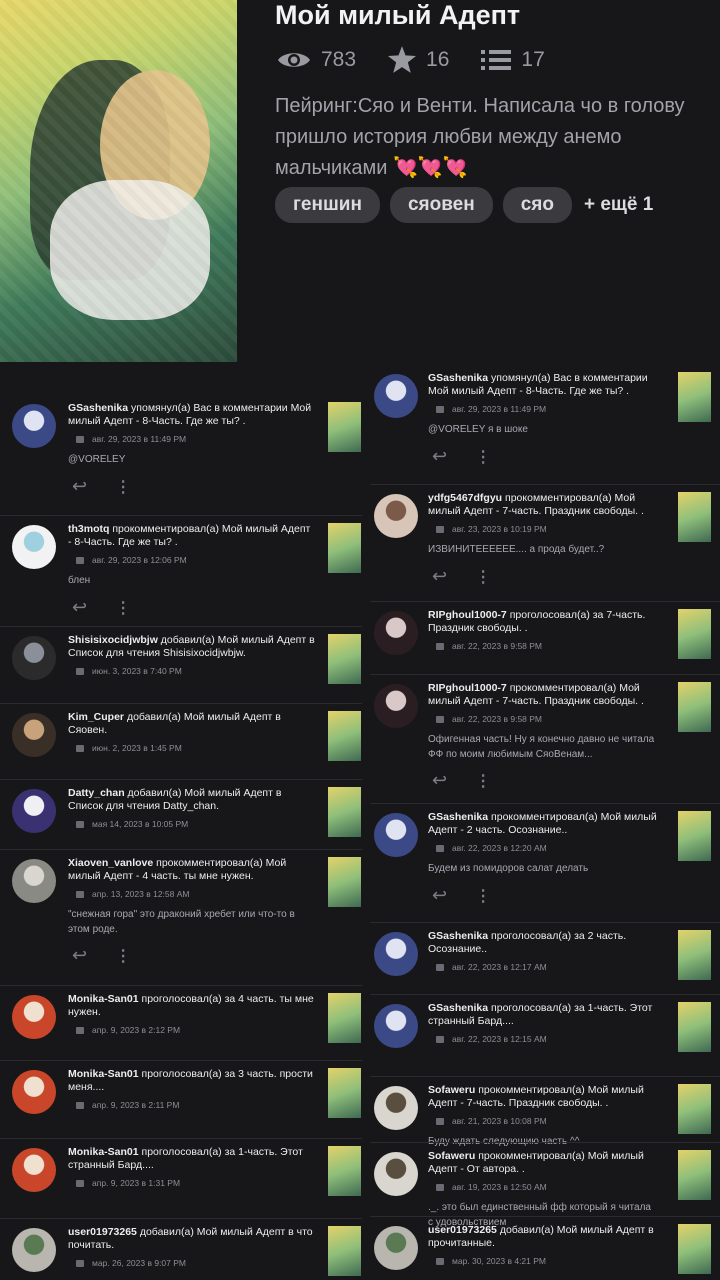 The height and width of the screenshot is (1280, 720). I want to click on username-link: Shisisixocidjwbjw, so click(113, 640).